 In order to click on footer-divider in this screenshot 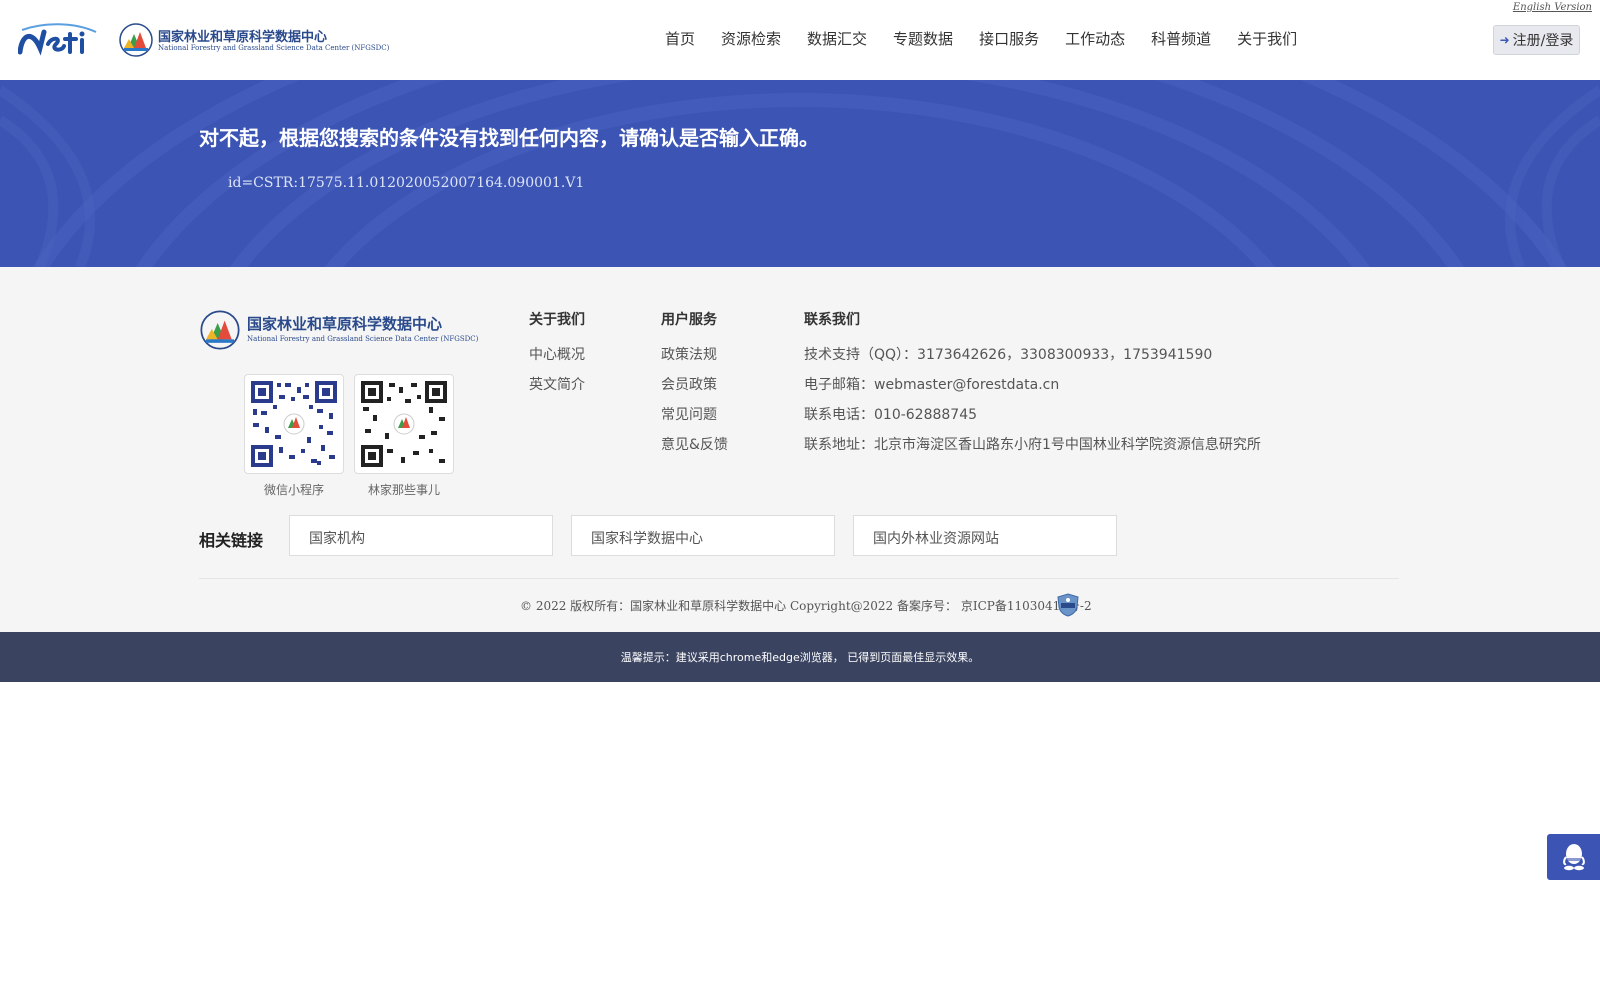, I will do `click(799, 578)`.